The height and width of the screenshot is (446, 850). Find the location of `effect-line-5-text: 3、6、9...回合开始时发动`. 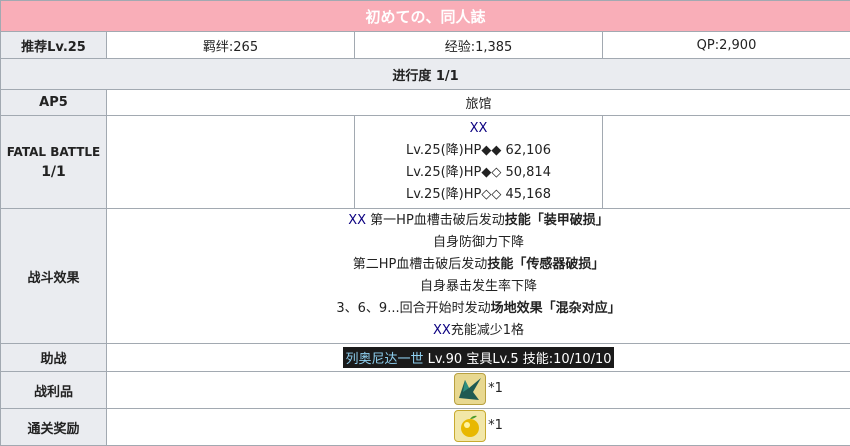

effect-line-5-text: 3、6、9...回合开始时发动 is located at coordinates (413, 308).